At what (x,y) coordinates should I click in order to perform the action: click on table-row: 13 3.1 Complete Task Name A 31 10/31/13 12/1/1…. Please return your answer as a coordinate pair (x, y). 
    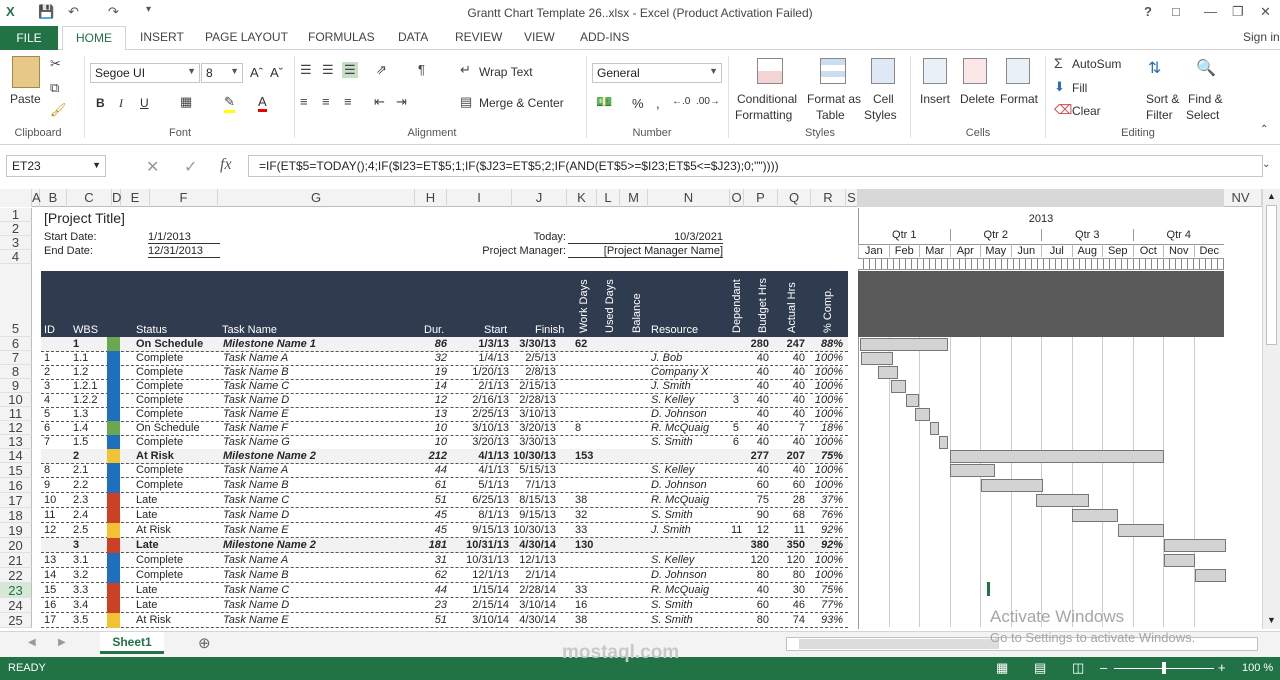
    Looking at the image, I should click on (444, 560).